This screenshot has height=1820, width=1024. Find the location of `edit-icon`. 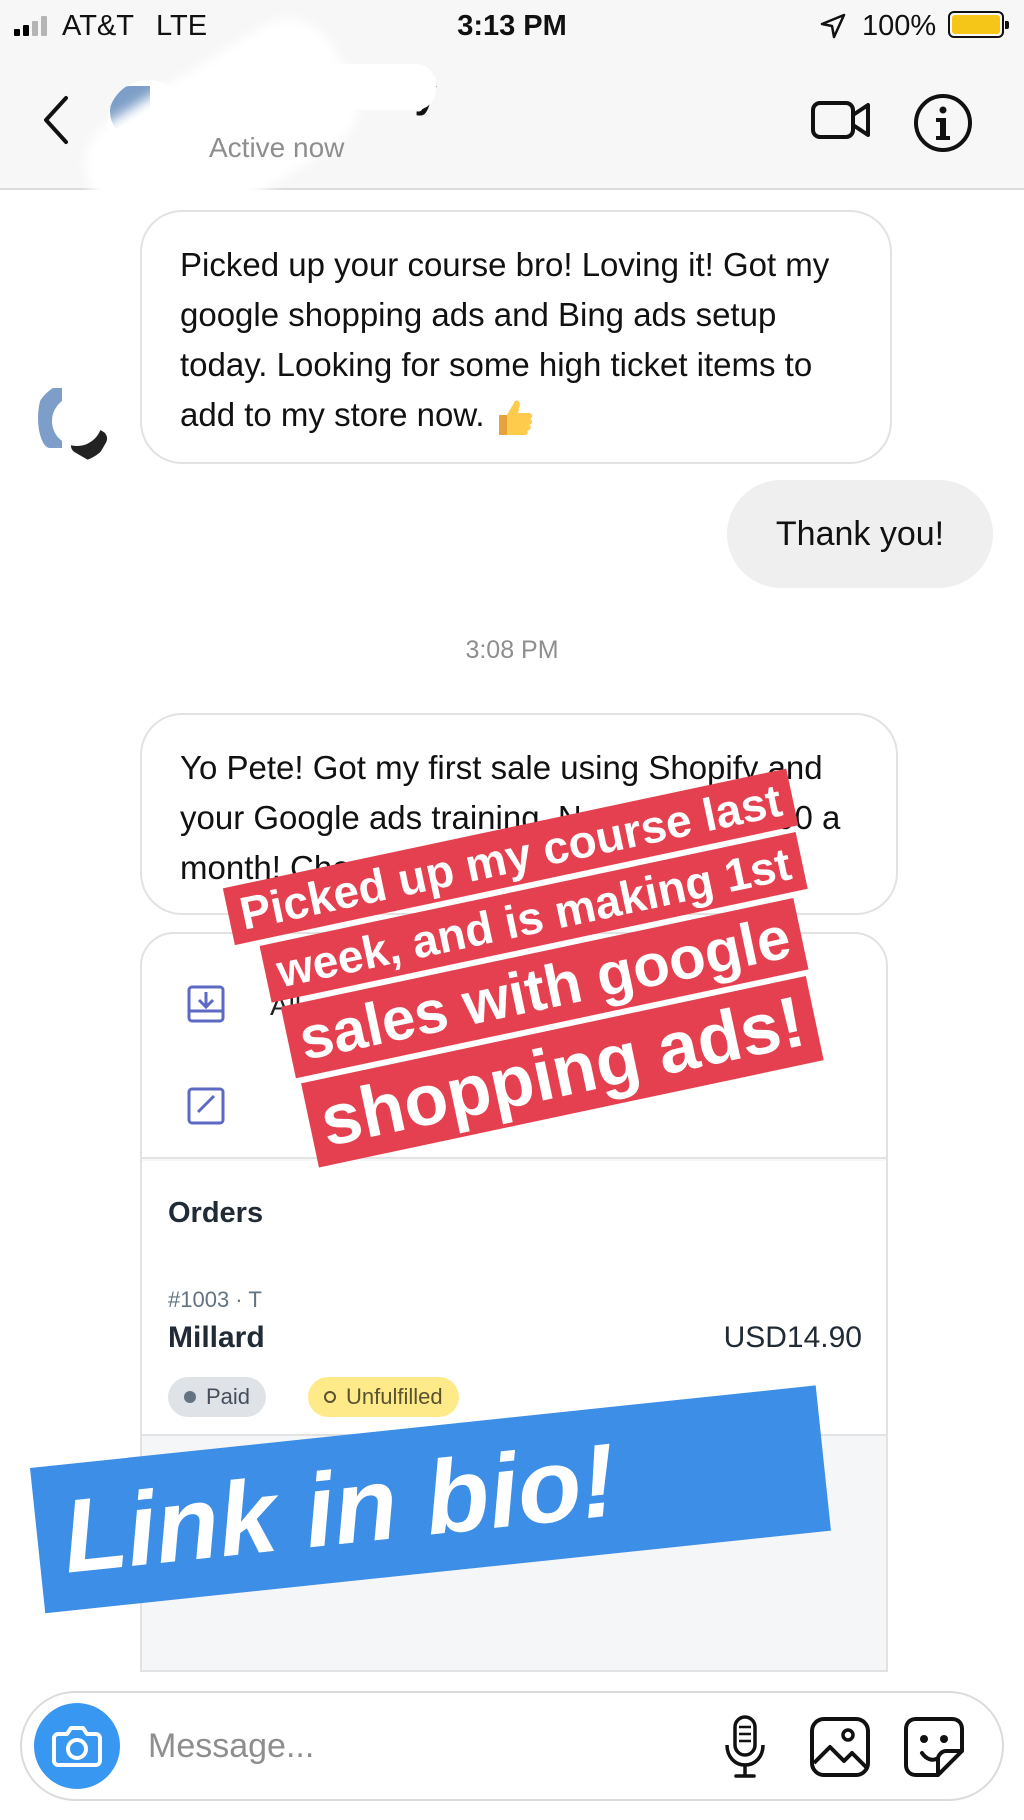

edit-icon is located at coordinates (206, 1106).